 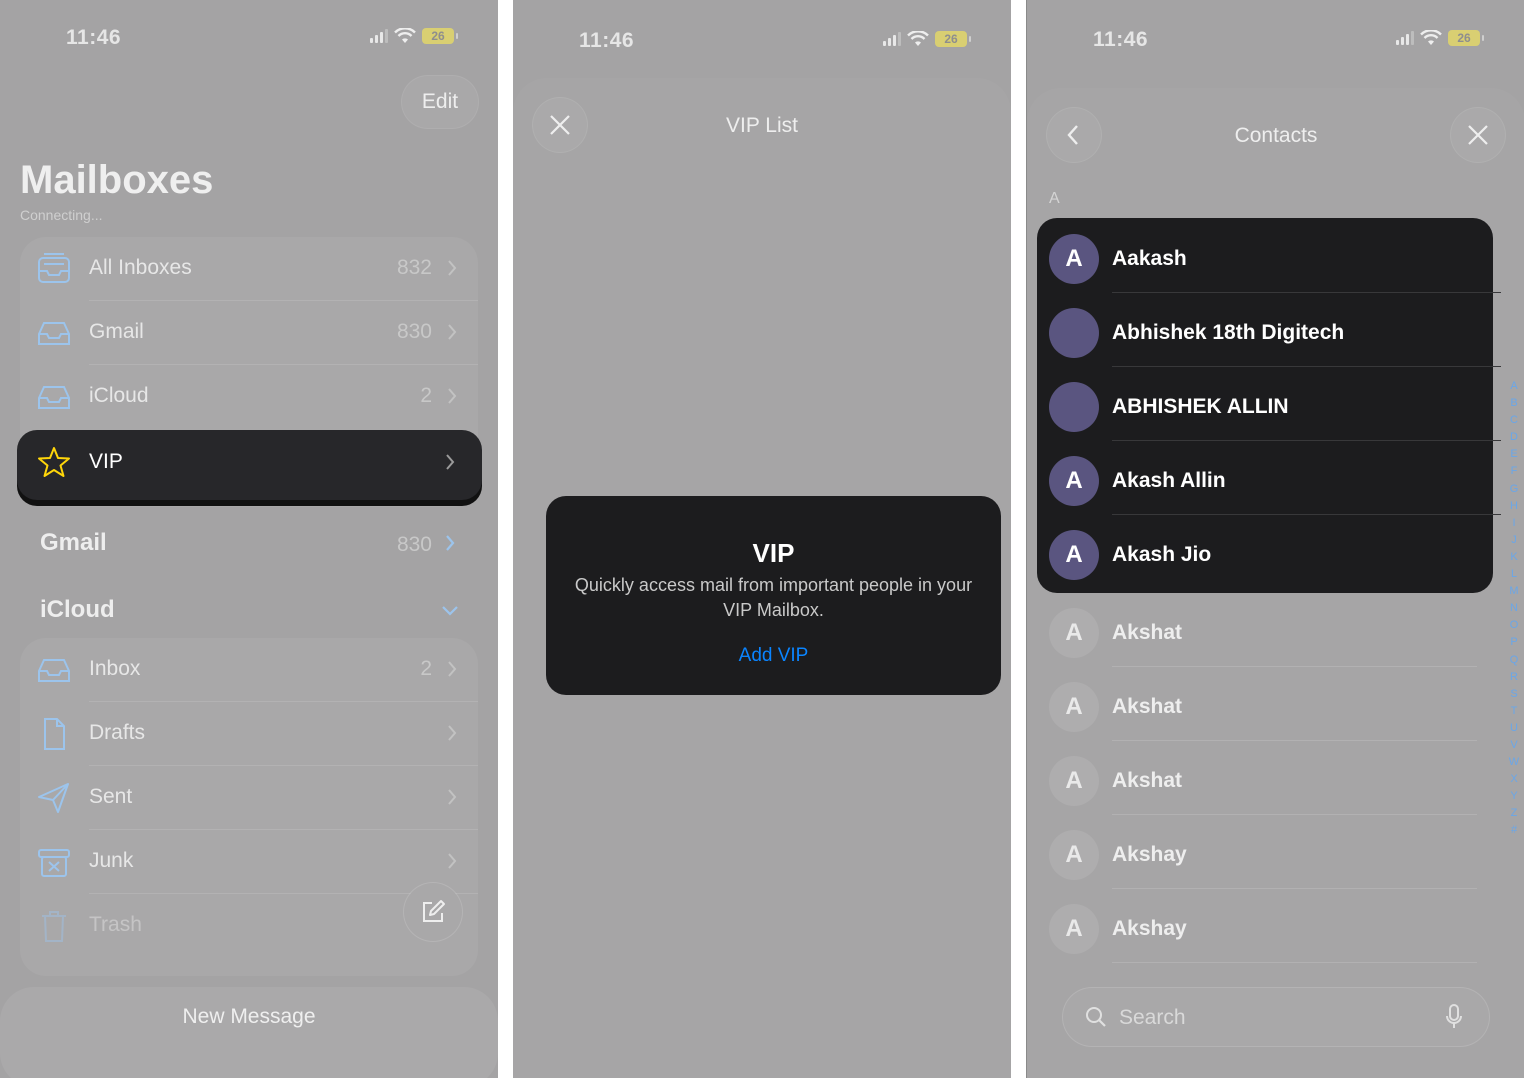 I want to click on section-count-gmail: 830, so click(x=414, y=544).